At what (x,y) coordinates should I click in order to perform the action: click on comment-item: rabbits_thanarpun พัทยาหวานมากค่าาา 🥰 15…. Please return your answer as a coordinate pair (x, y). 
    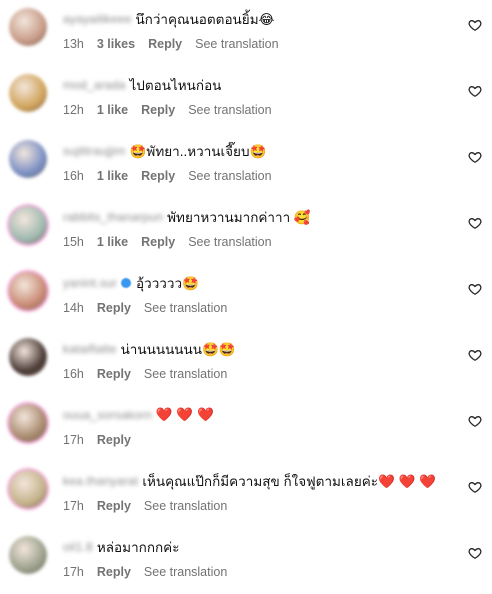
    Looking at the image, I should click on (246, 231).